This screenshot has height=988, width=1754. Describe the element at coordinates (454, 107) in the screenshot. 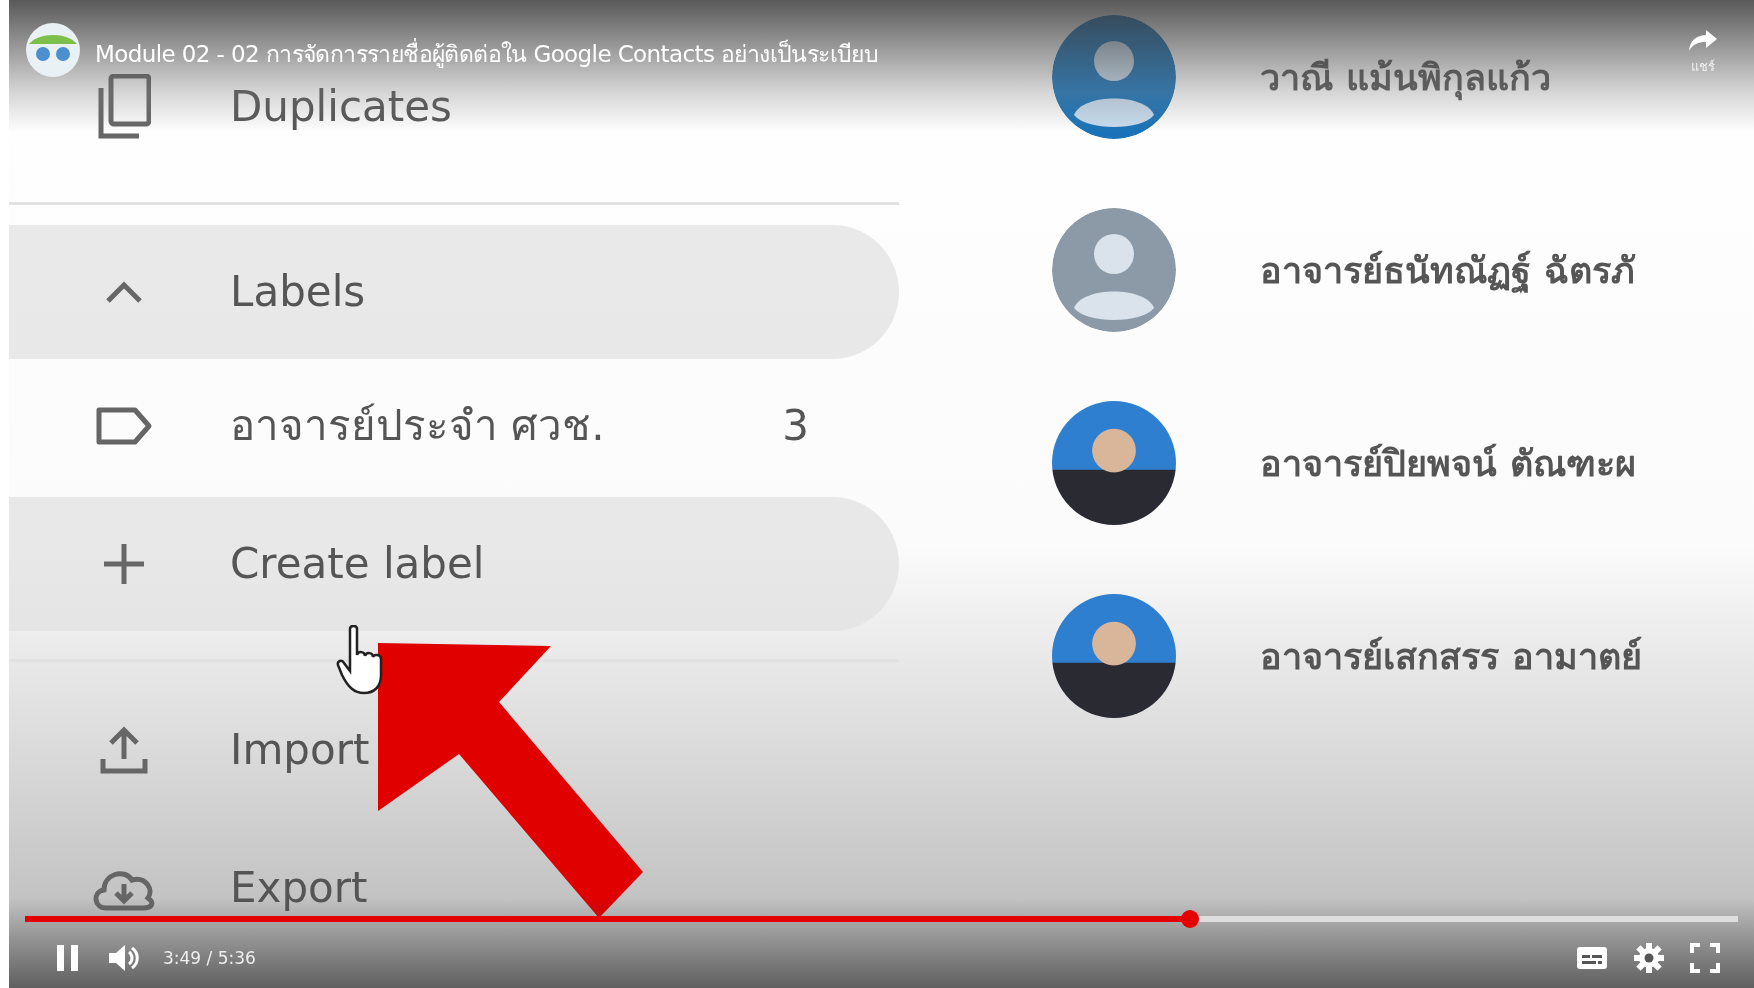

I see `sidebar-item: Duplicates` at that location.